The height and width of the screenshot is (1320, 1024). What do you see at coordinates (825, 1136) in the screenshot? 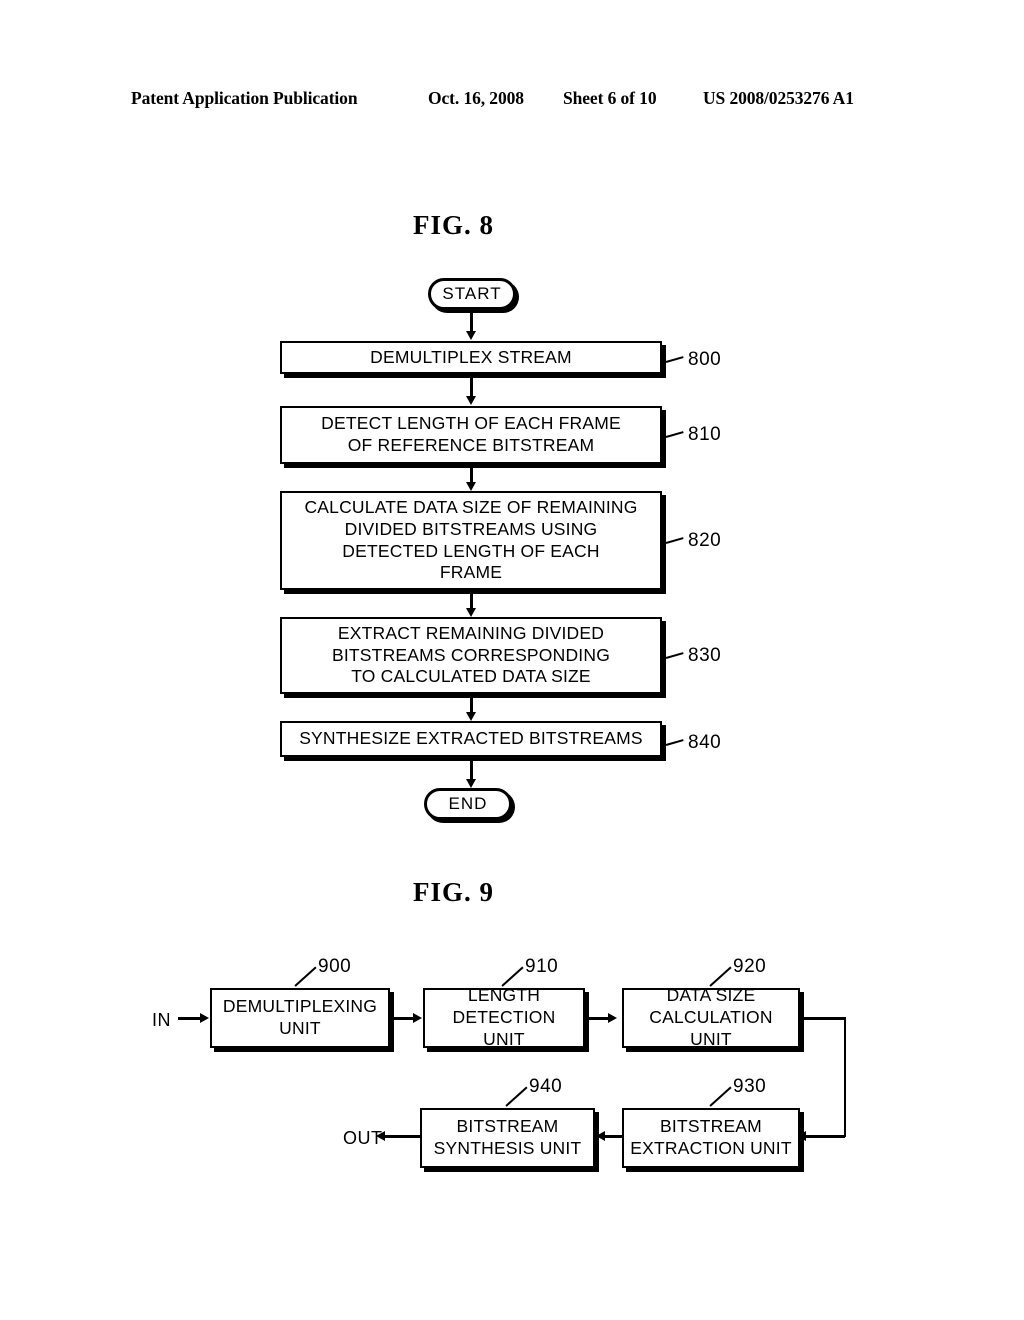
I see `wire-into-930-right` at bounding box center [825, 1136].